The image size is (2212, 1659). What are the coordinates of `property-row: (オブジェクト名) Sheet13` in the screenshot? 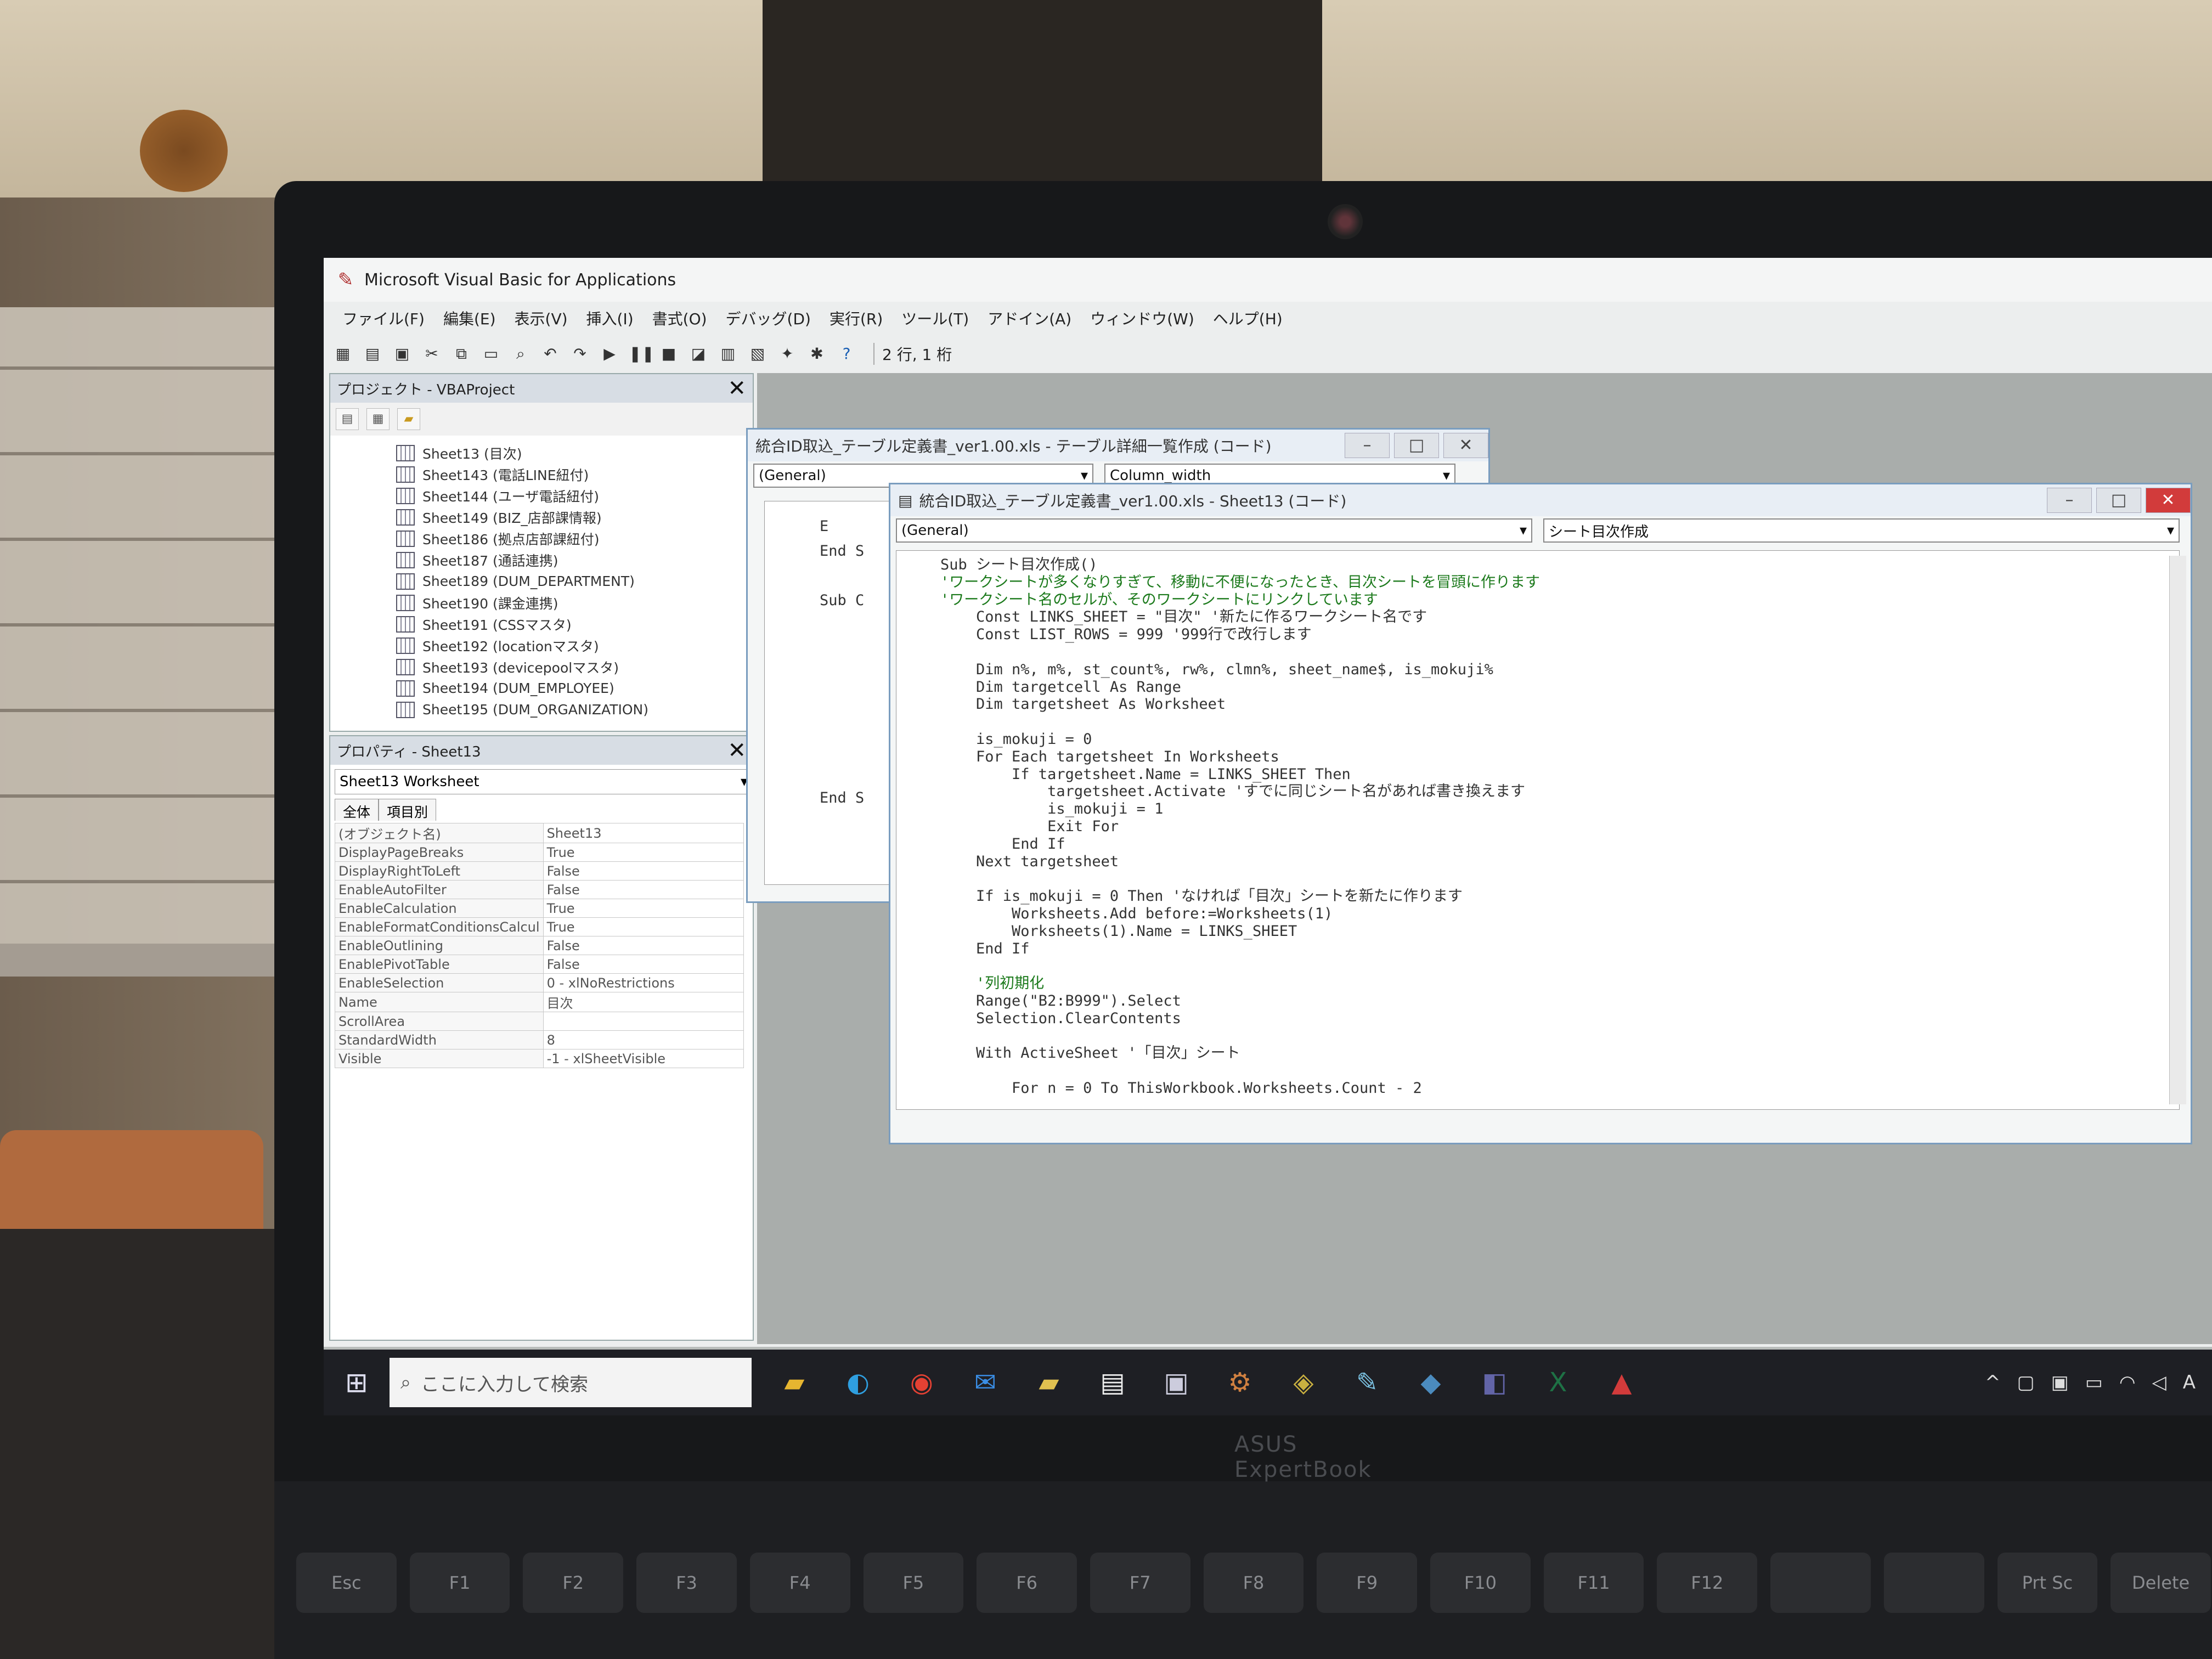 It's located at (539, 833).